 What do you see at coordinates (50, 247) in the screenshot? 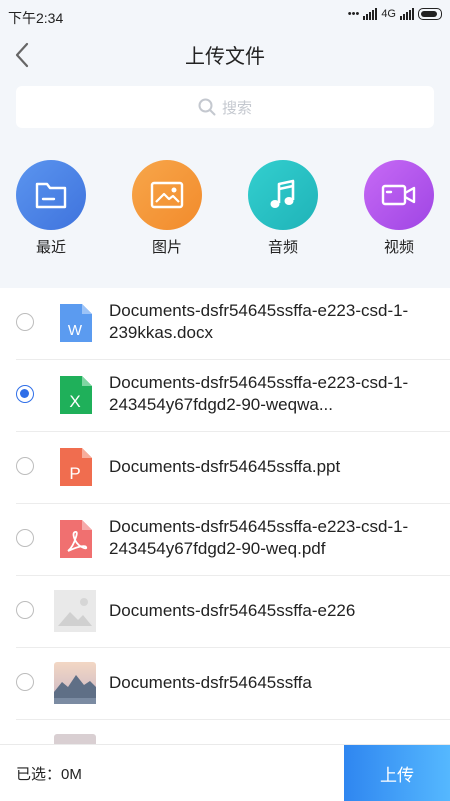
I see `category-label: 最近` at bounding box center [50, 247].